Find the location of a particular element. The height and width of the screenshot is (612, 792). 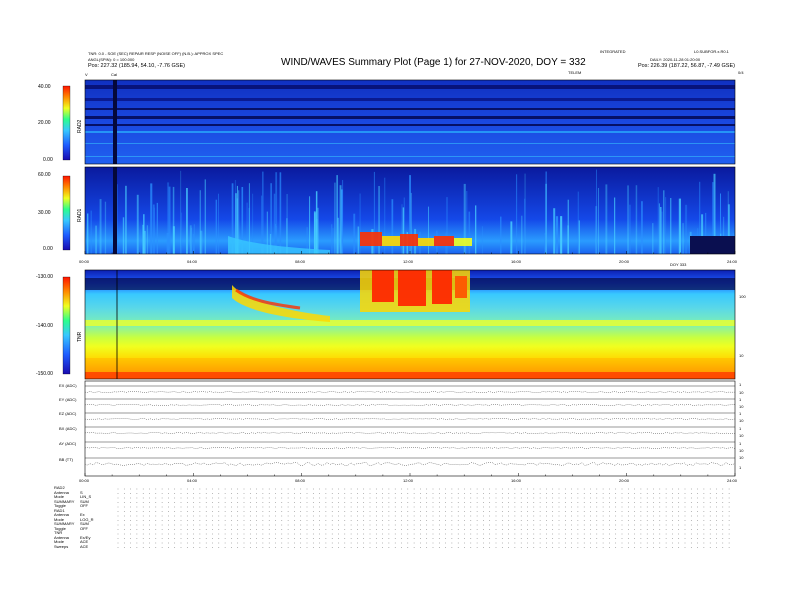

x-tick-label-bottom: 16:00 is located at coordinates (516, 480).